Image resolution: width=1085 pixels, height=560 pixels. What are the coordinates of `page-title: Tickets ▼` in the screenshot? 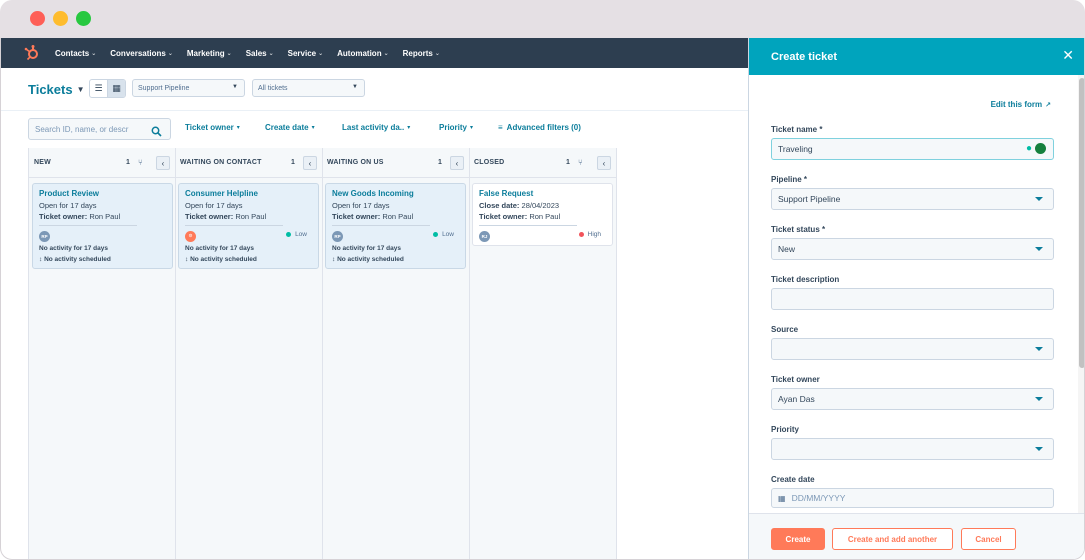 It's located at (56, 89).